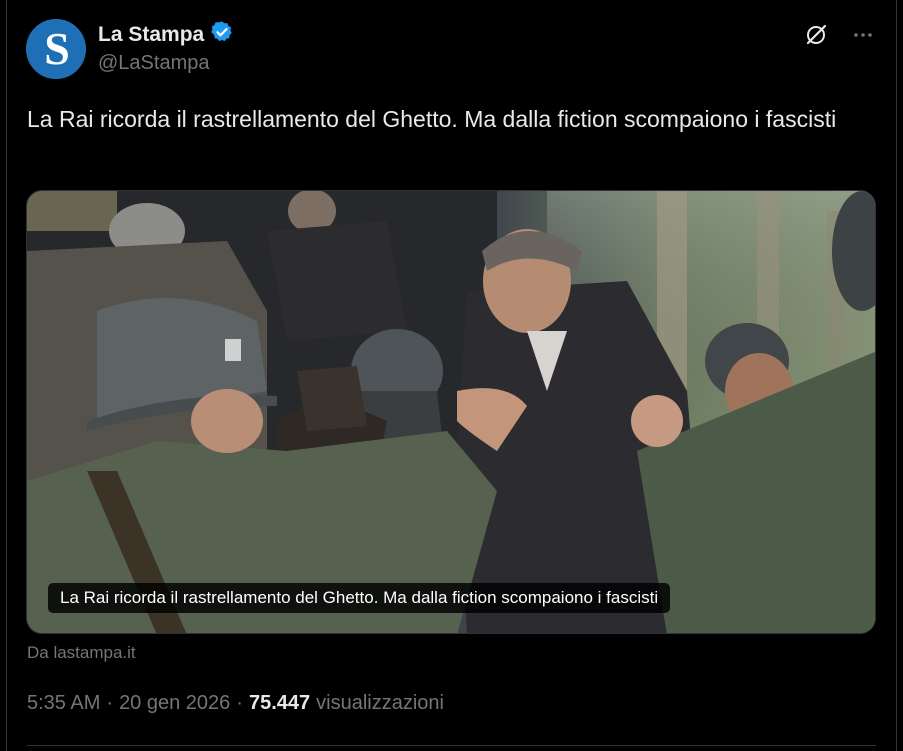 The image size is (903, 751). What do you see at coordinates (222, 34) in the screenshot?
I see `verified-badge-icon` at bounding box center [222, 34].